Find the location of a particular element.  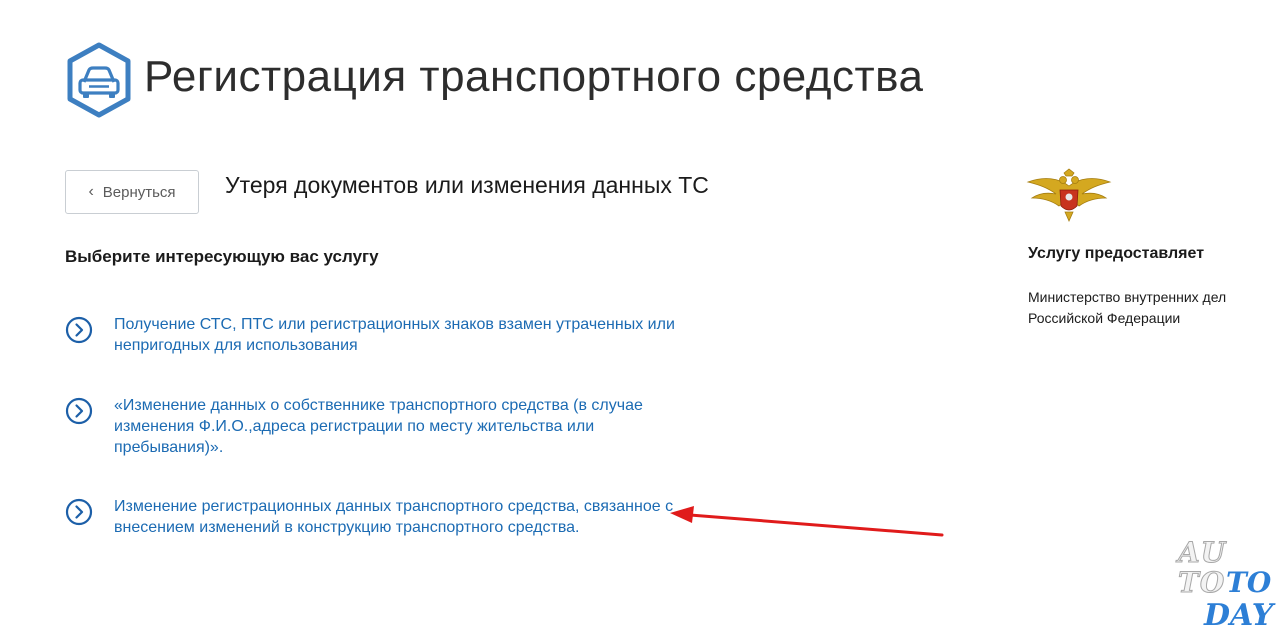

back-button: ‹ Вернуться is located at coordinates (132, 192).